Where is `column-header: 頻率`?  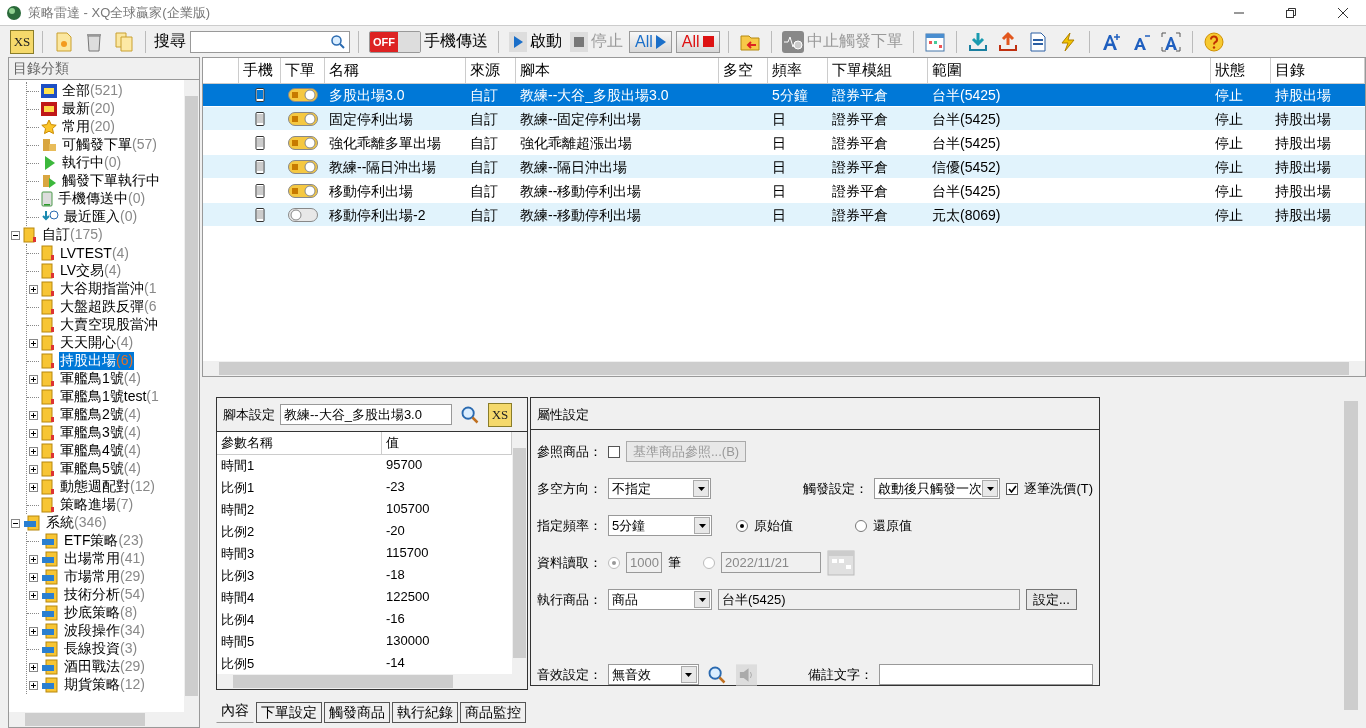
column-header: 頻率 is located at coordinates (798, 71).